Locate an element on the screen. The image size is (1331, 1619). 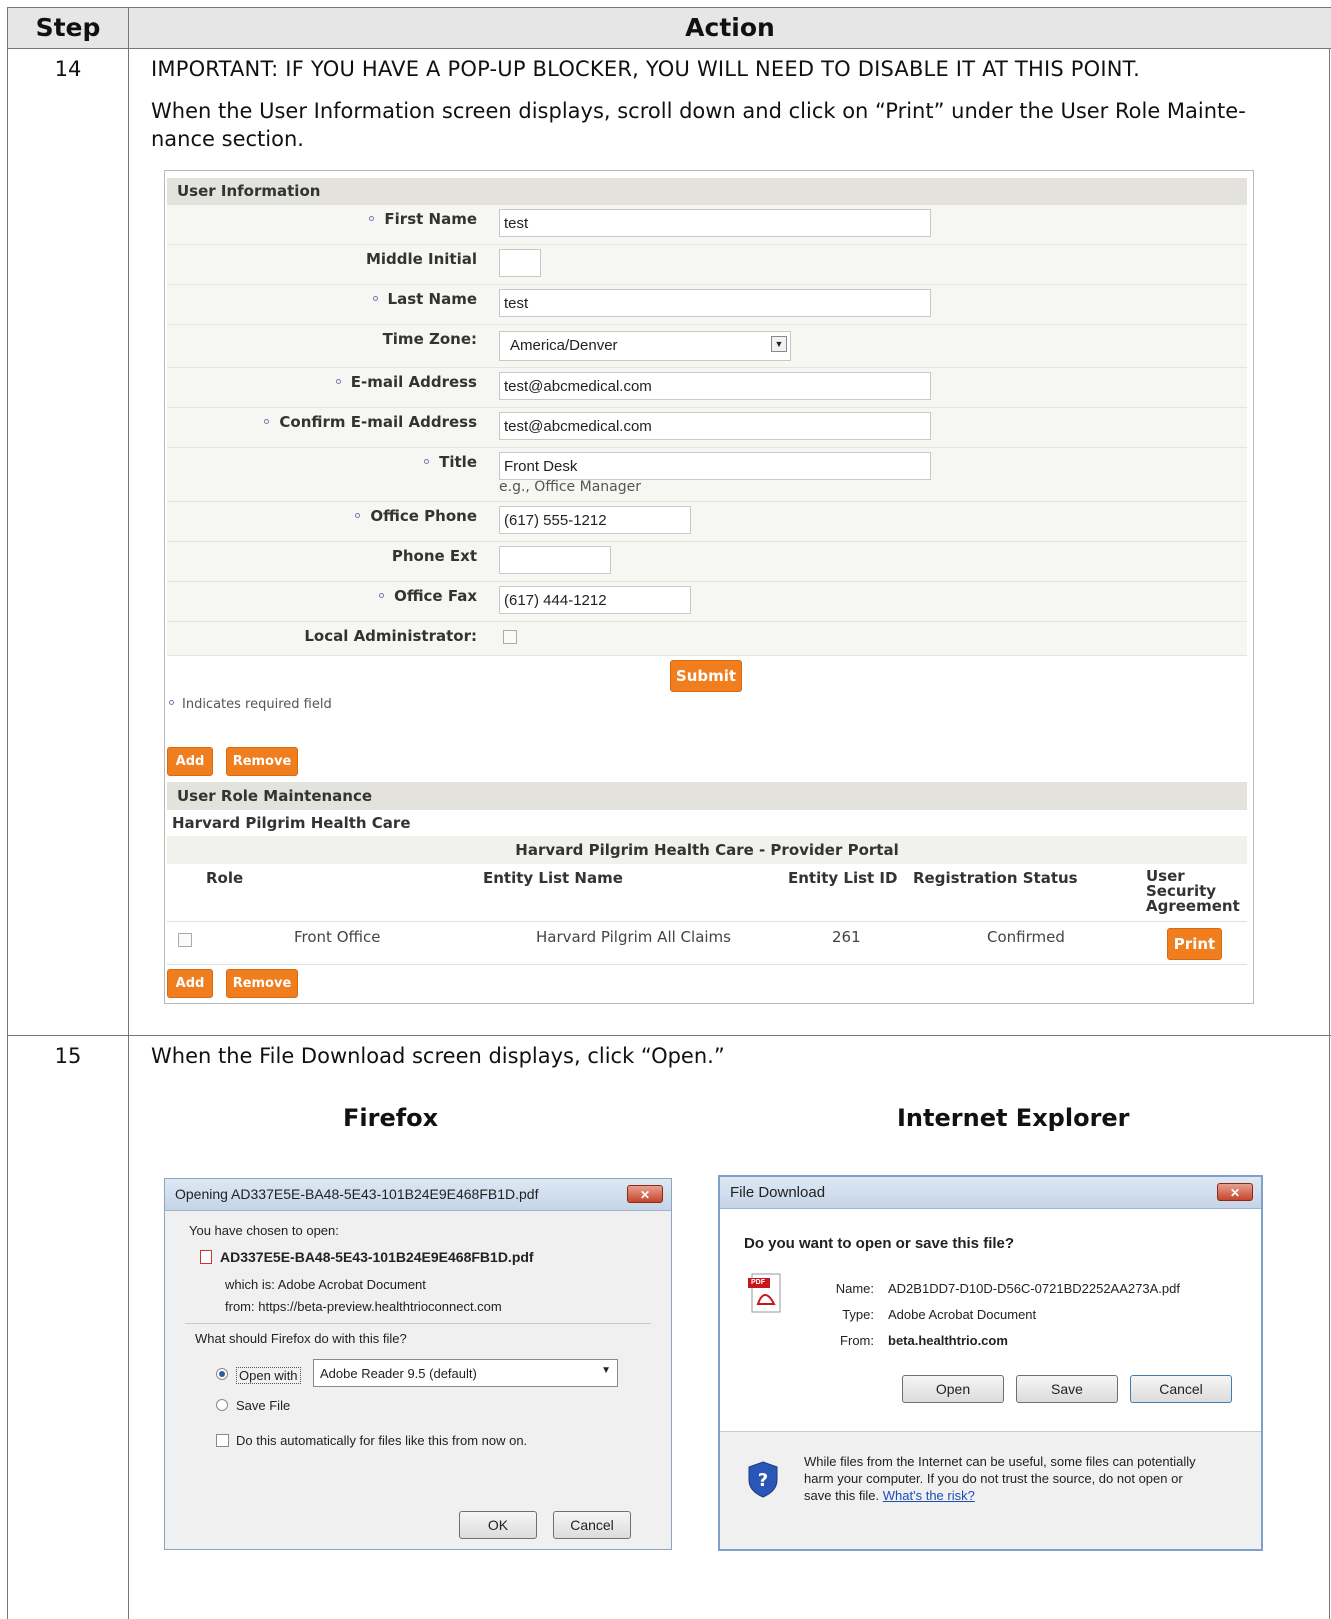
last-name-input: test is located at coordinates (715, 303).